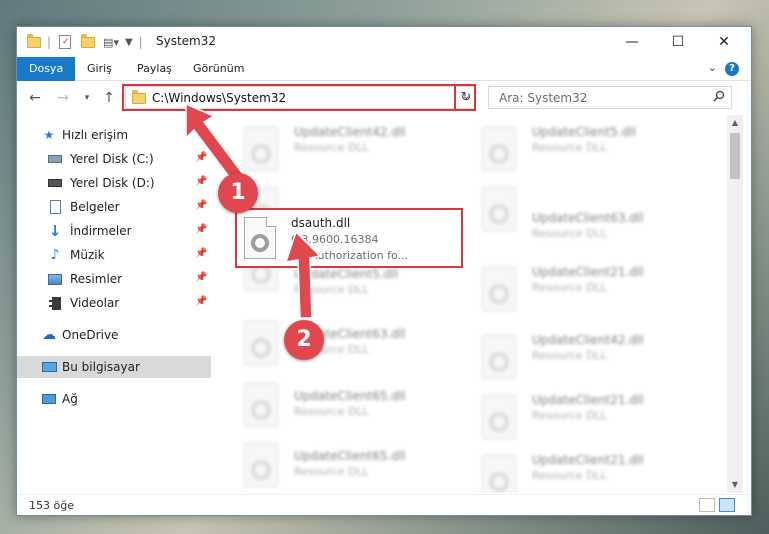 This screenshot has width=769, height=534. What do you see at coordinates (466, 98) in the screenshot?
I see `refresh-button: ↻` at bounding box center [466, 98].